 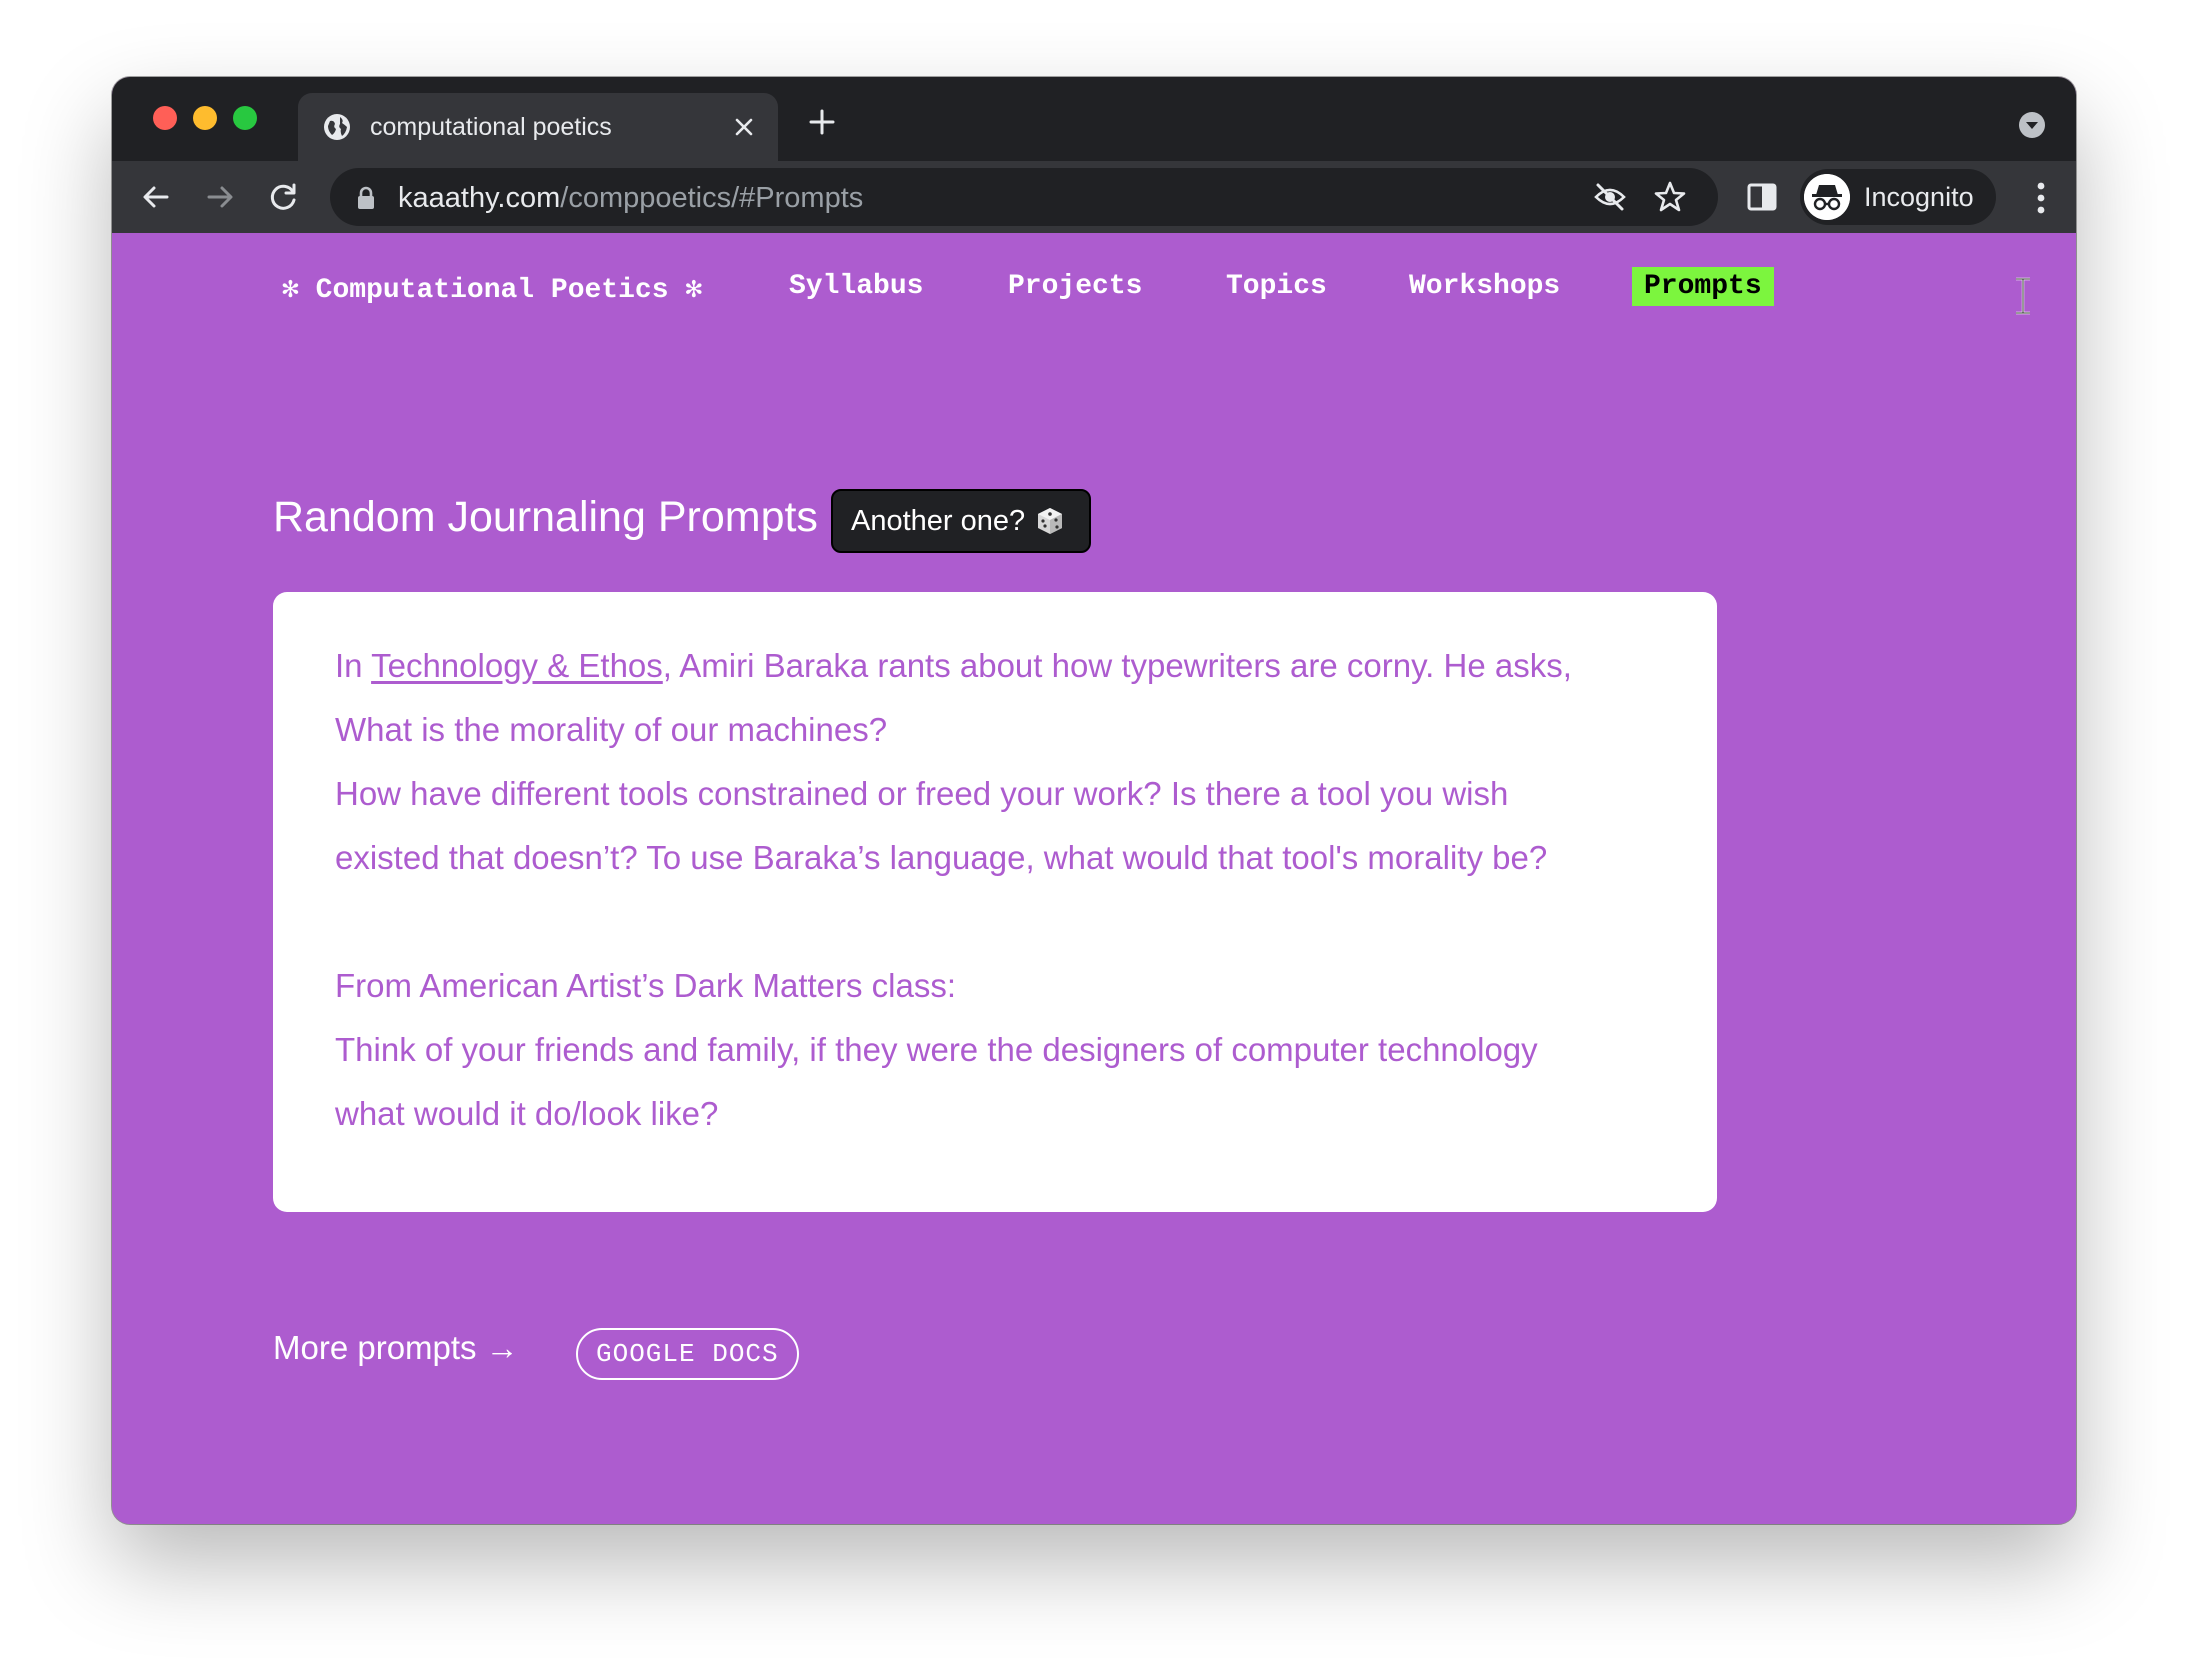 I want to click on incognito-profile-button: Incognito, so click(x=1898, y=197).